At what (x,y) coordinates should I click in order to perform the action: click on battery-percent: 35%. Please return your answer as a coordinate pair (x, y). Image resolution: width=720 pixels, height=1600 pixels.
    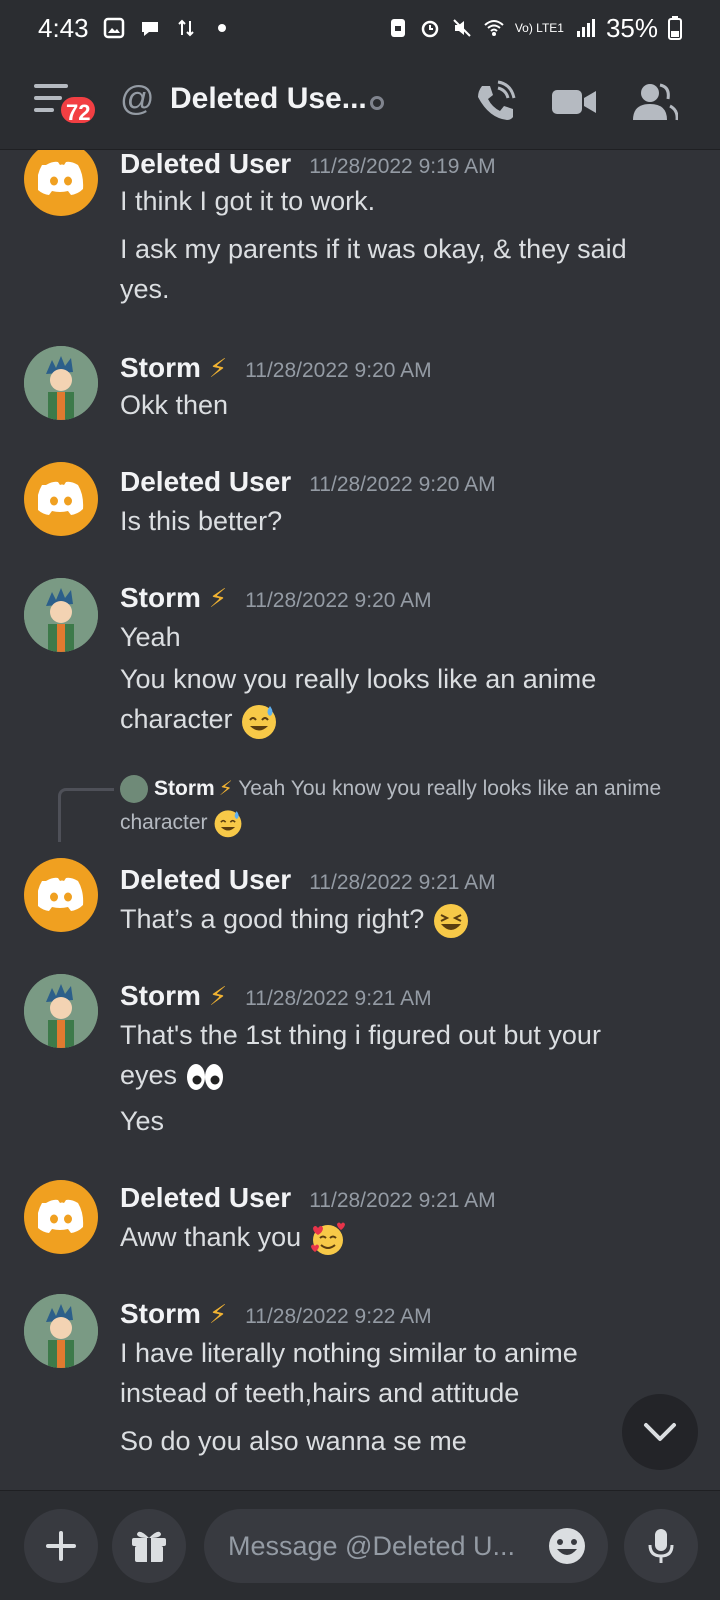
    Looking at the image, I should click on (631, 27).